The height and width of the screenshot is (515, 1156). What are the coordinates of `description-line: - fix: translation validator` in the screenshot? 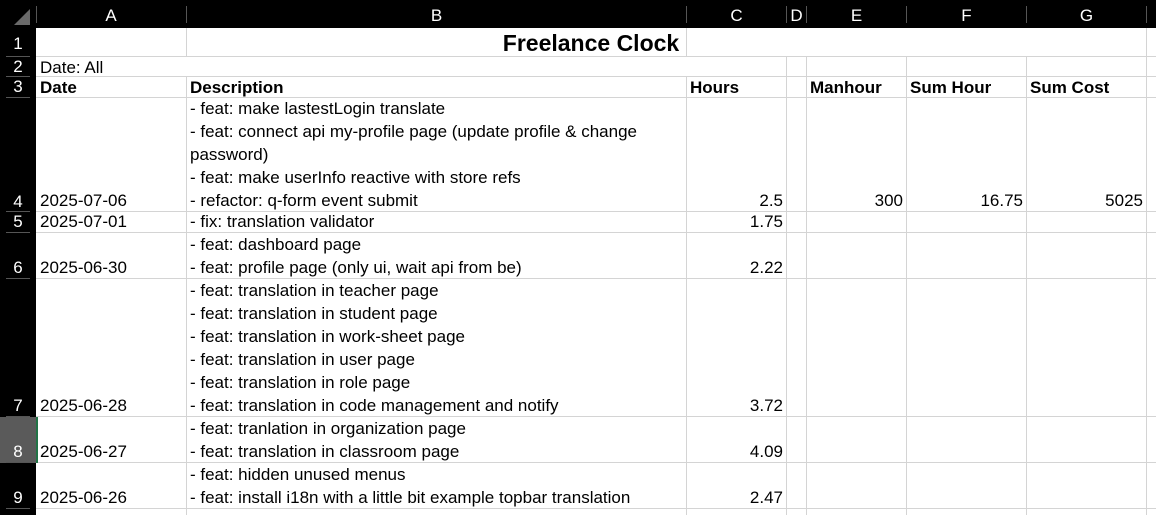 It's located at (282, 221).